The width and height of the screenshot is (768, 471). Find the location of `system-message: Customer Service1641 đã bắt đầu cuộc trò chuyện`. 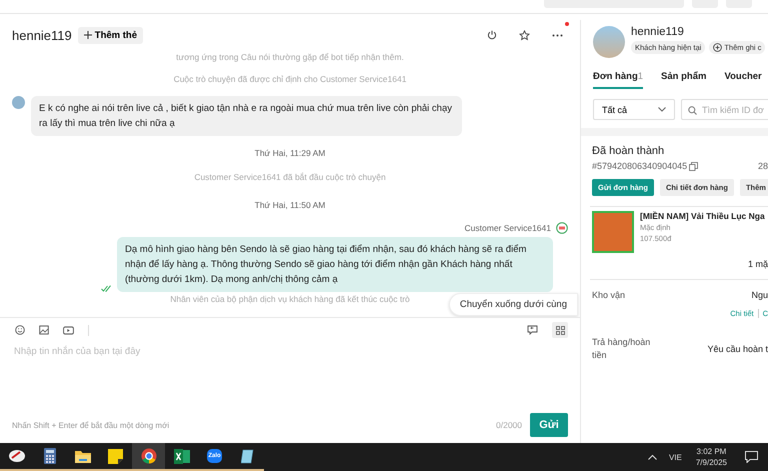

system-message: Customer Service1641 đã bắt đầu cuộc trò chuyện is located at coordinates (290, 177).